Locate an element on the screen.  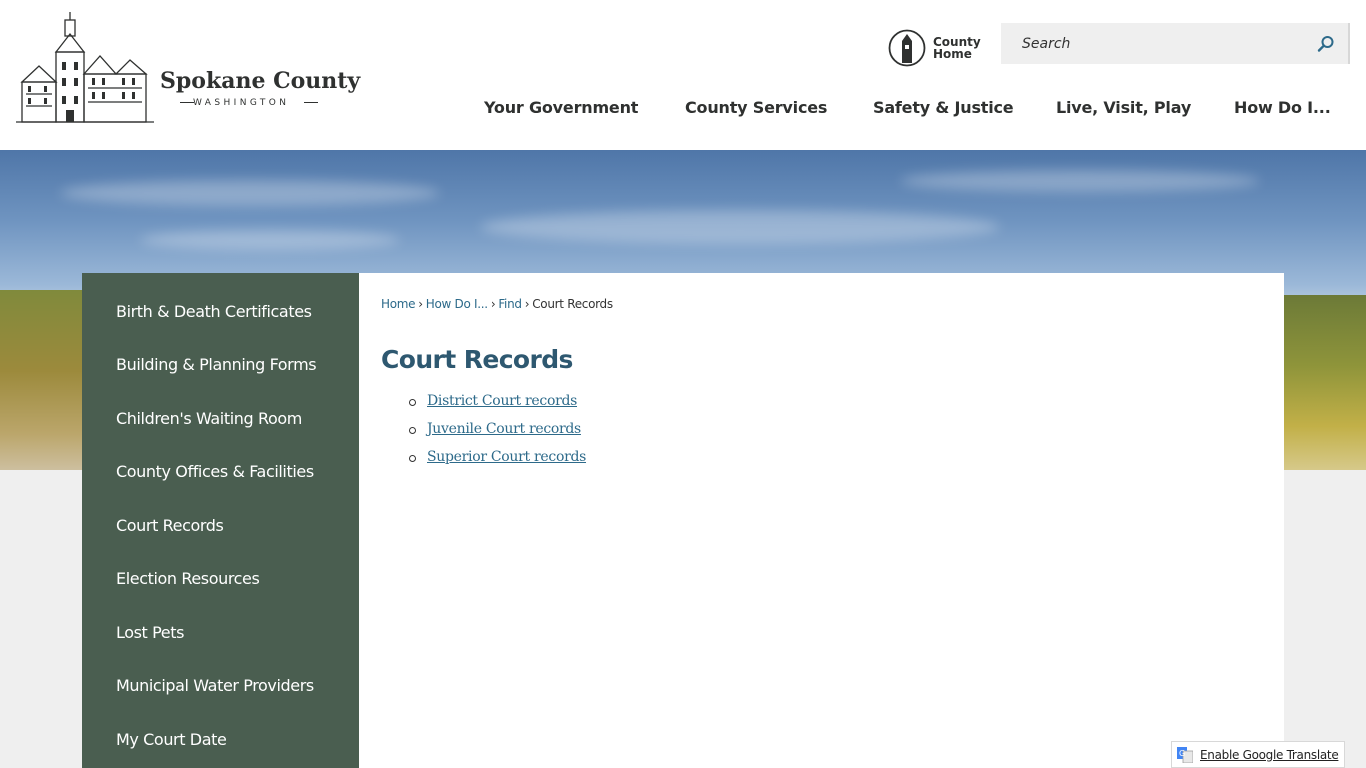
nav-live-visit-play: Live, Visit, Play is located at coordinates (1123, 107).